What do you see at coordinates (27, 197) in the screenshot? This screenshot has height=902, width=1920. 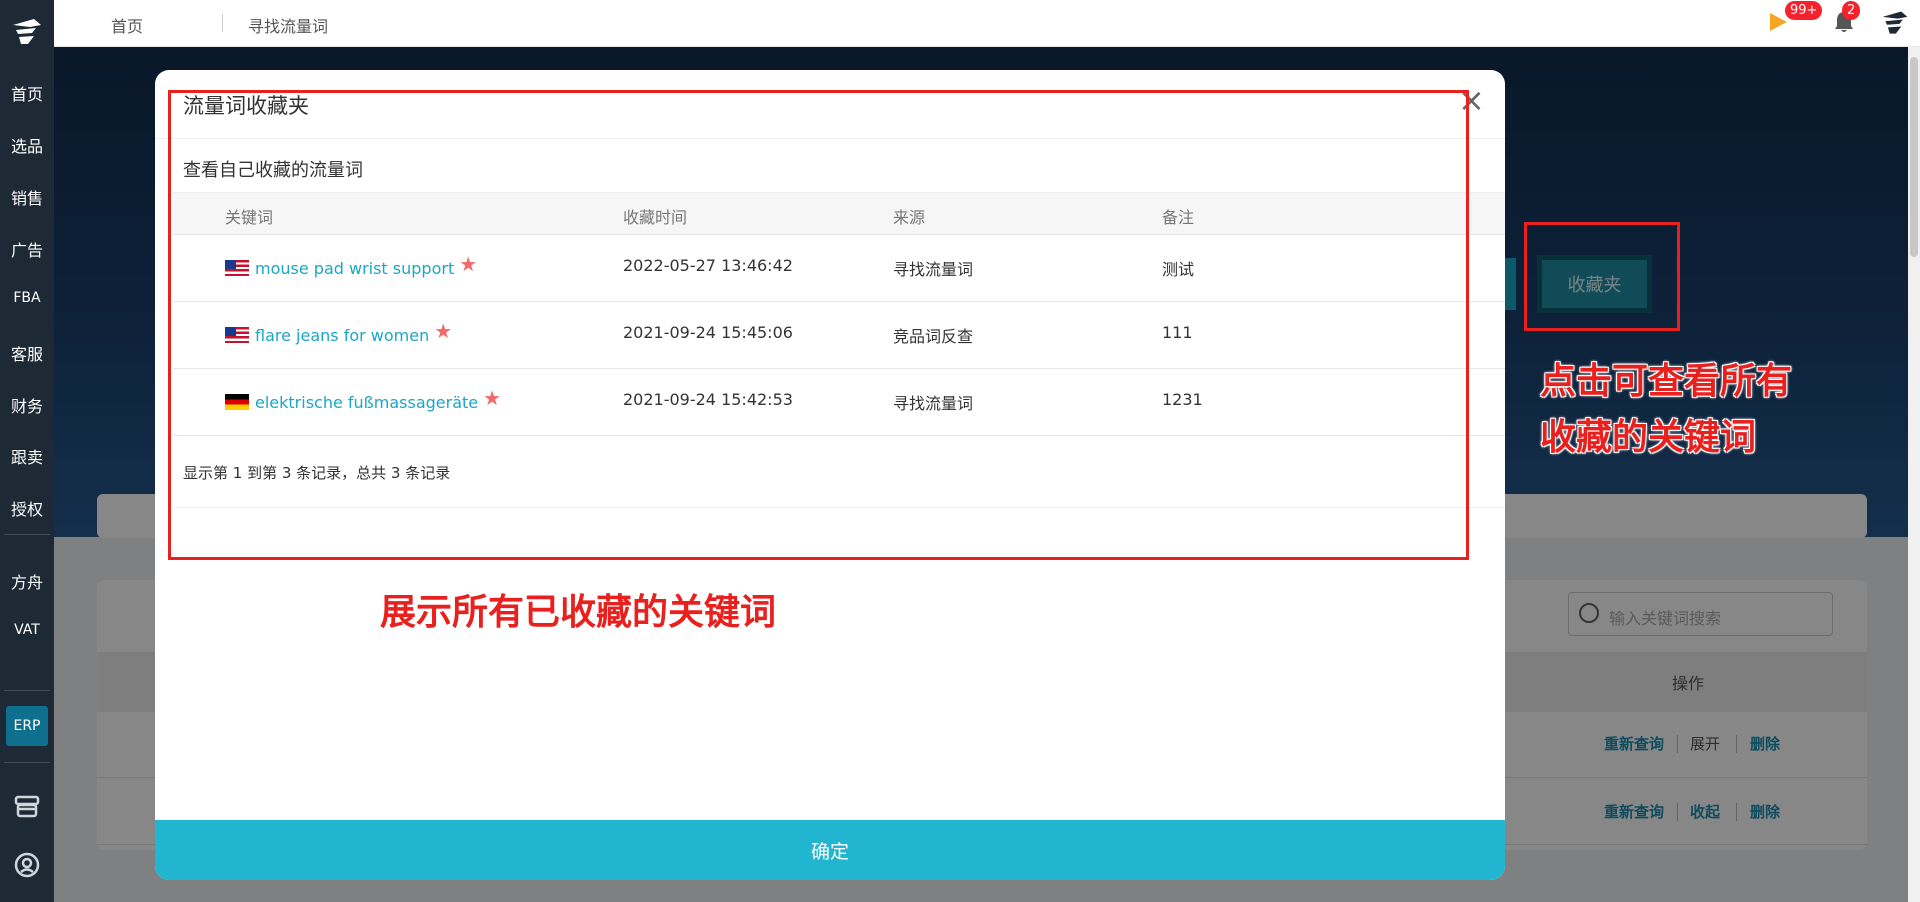 I see `sidebar-item-sales: 销售` at bounding box center [27, 197].